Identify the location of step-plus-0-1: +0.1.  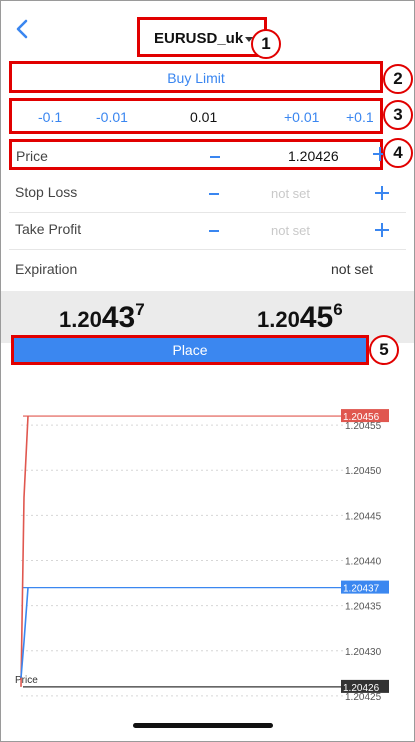
(360, 117).